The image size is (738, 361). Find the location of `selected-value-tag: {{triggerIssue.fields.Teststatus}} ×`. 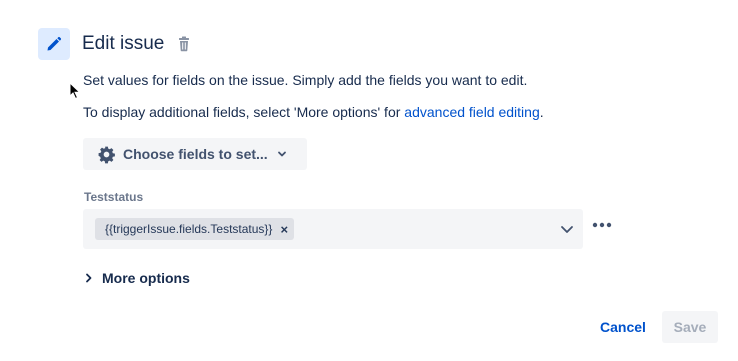

selected-value-tag: {{triggerIssue.fields.Teststatus}} × is located at coordinates (195, 229).